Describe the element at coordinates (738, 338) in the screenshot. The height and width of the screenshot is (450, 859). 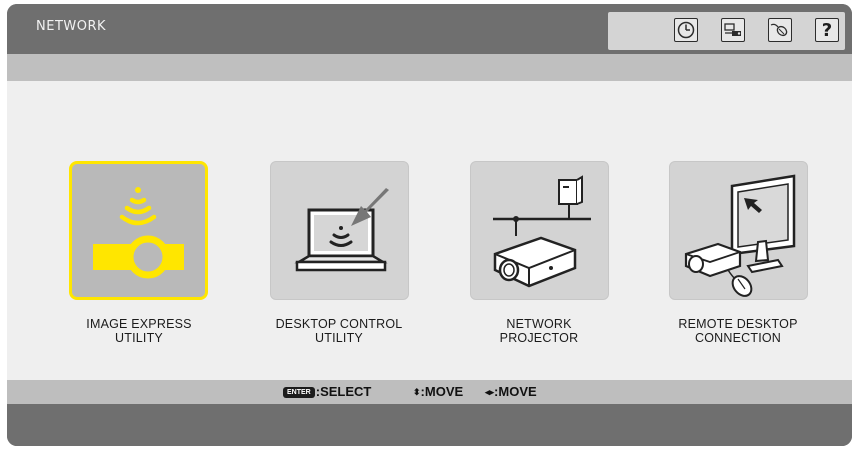
I see `label-line2: CONNECTION` at that location.